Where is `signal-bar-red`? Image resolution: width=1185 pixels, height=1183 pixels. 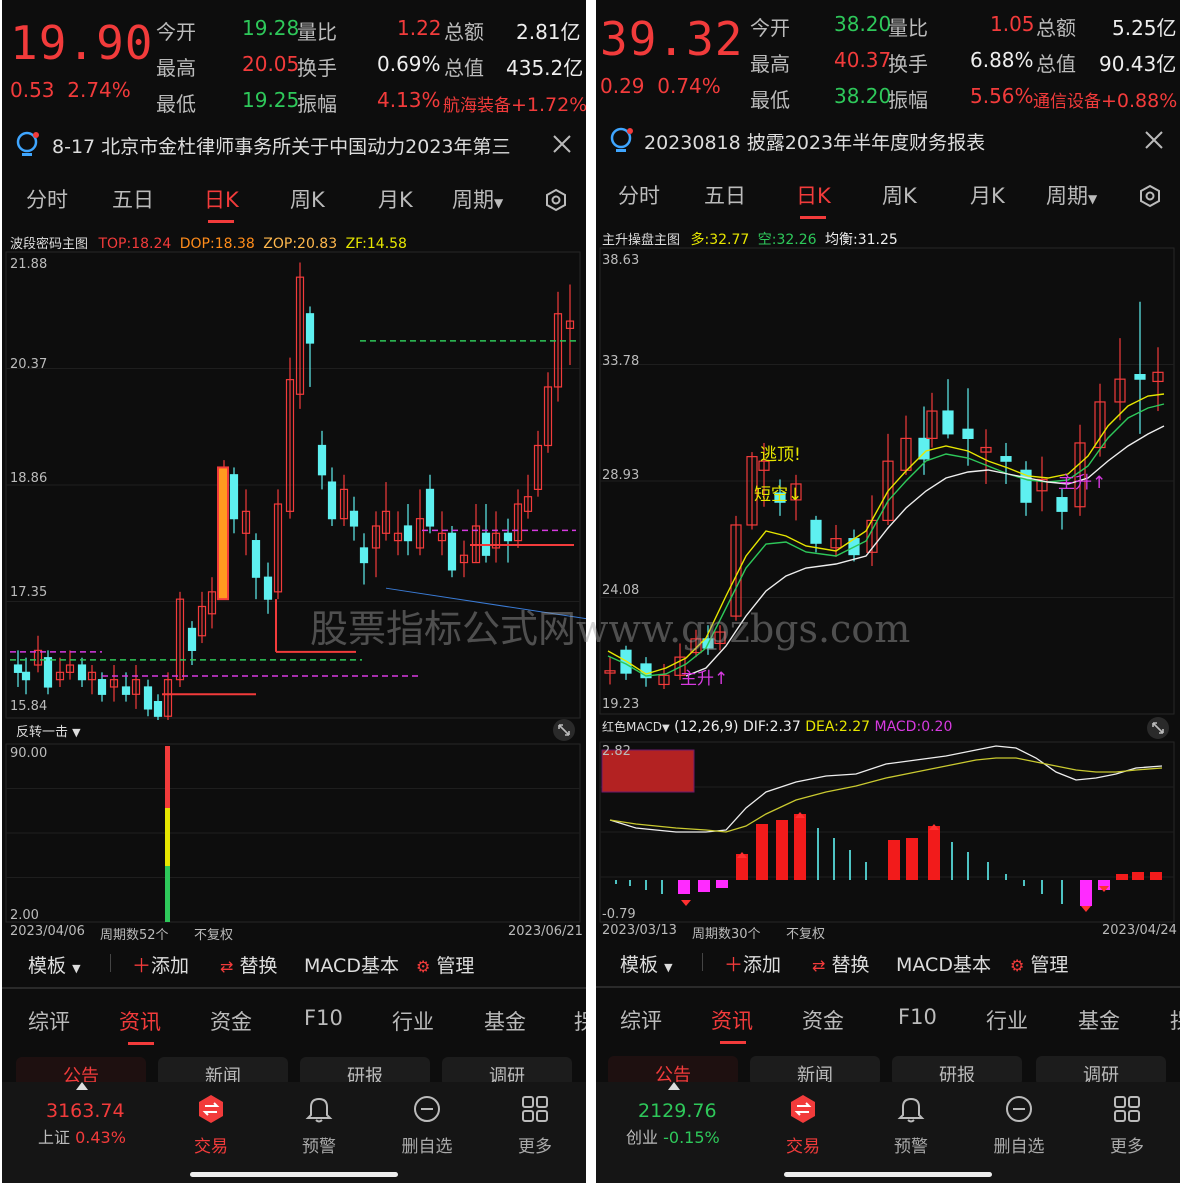
signal-bar-red is located at coordinates (167, 777).